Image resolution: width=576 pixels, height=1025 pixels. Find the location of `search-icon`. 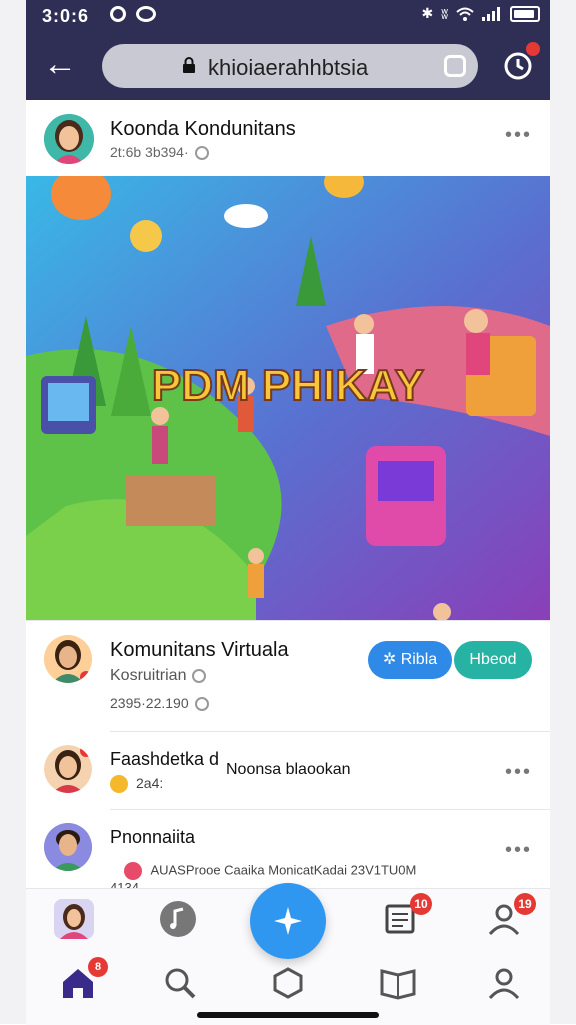

search-icon is located at coordinates (180, 983).